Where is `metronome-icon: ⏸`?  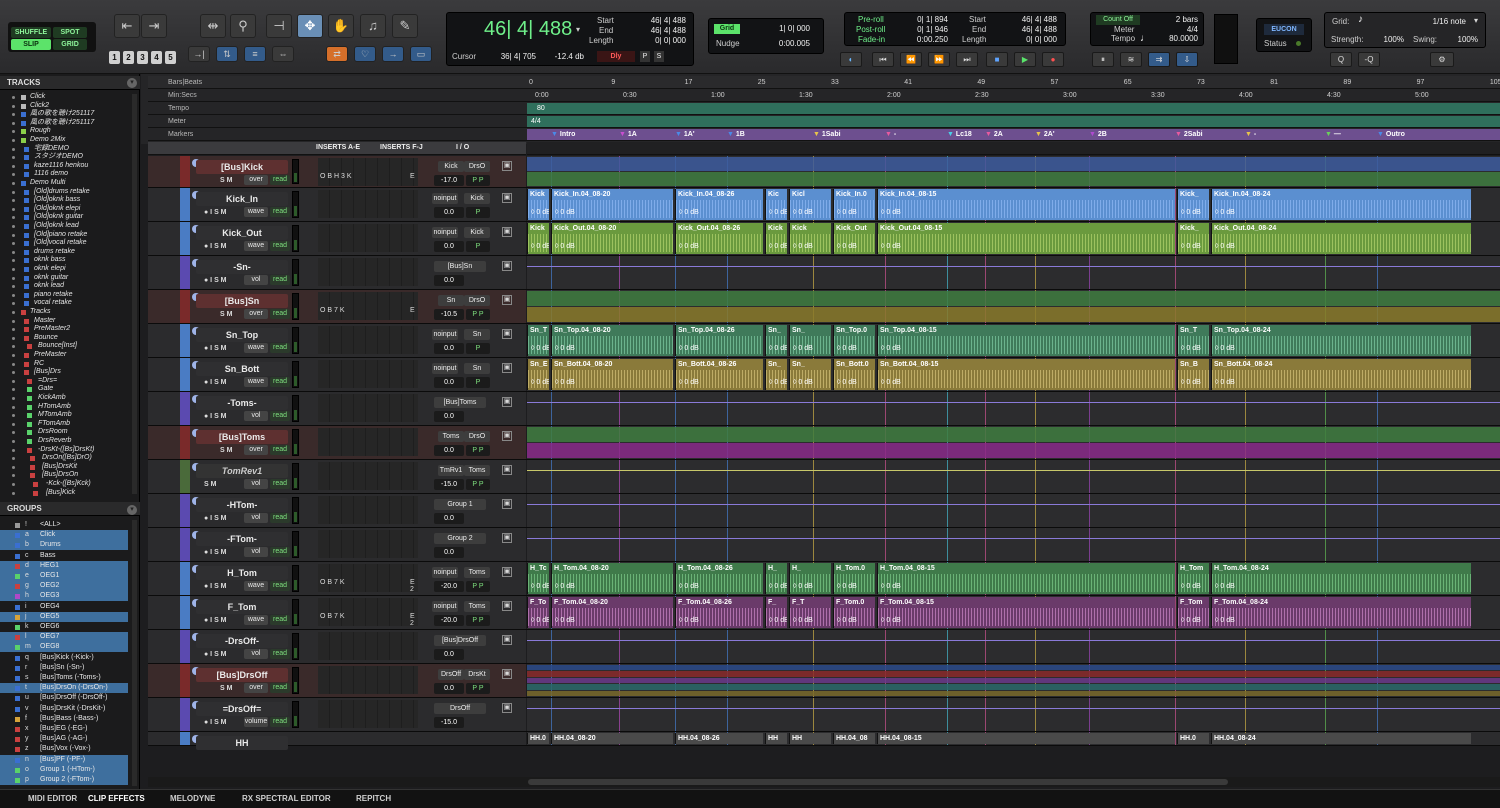
metronome-icon: ⏸ is located at coordinates (1103, 59).